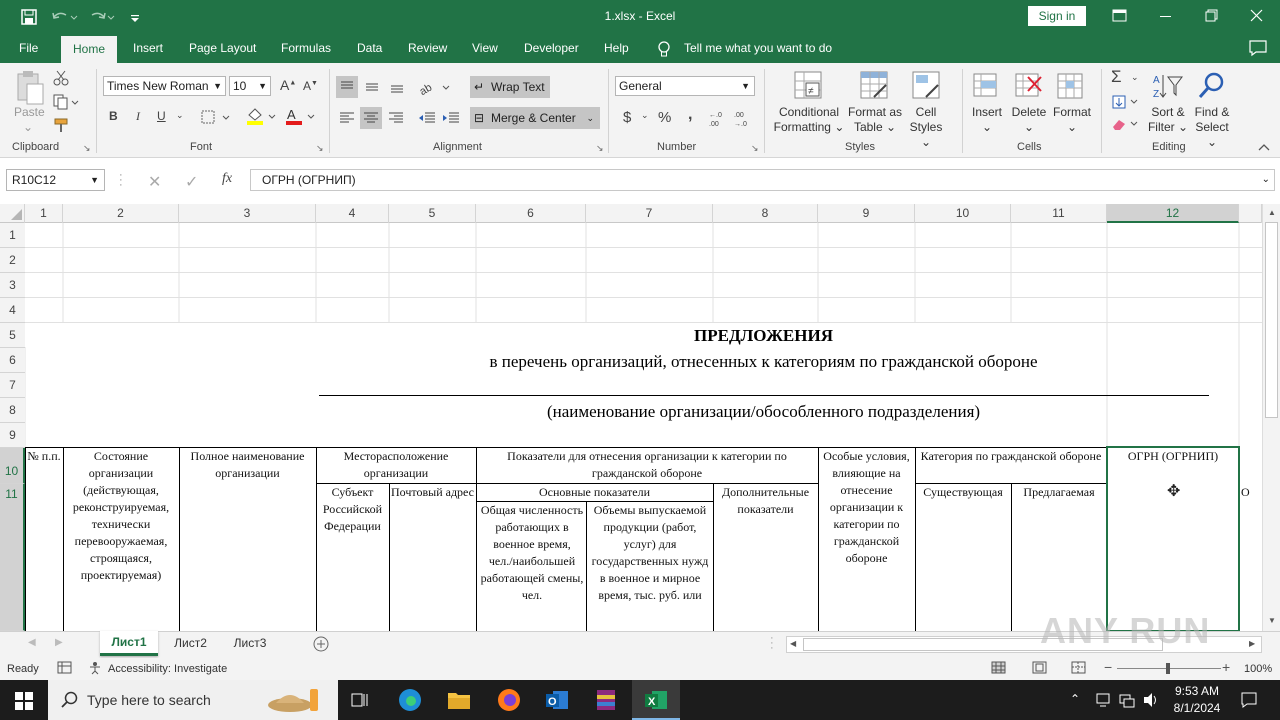  What do you see at coordinates (427, 48) in the screenshot?
I see `tab-review: Review` at bounding box center [427, 48].